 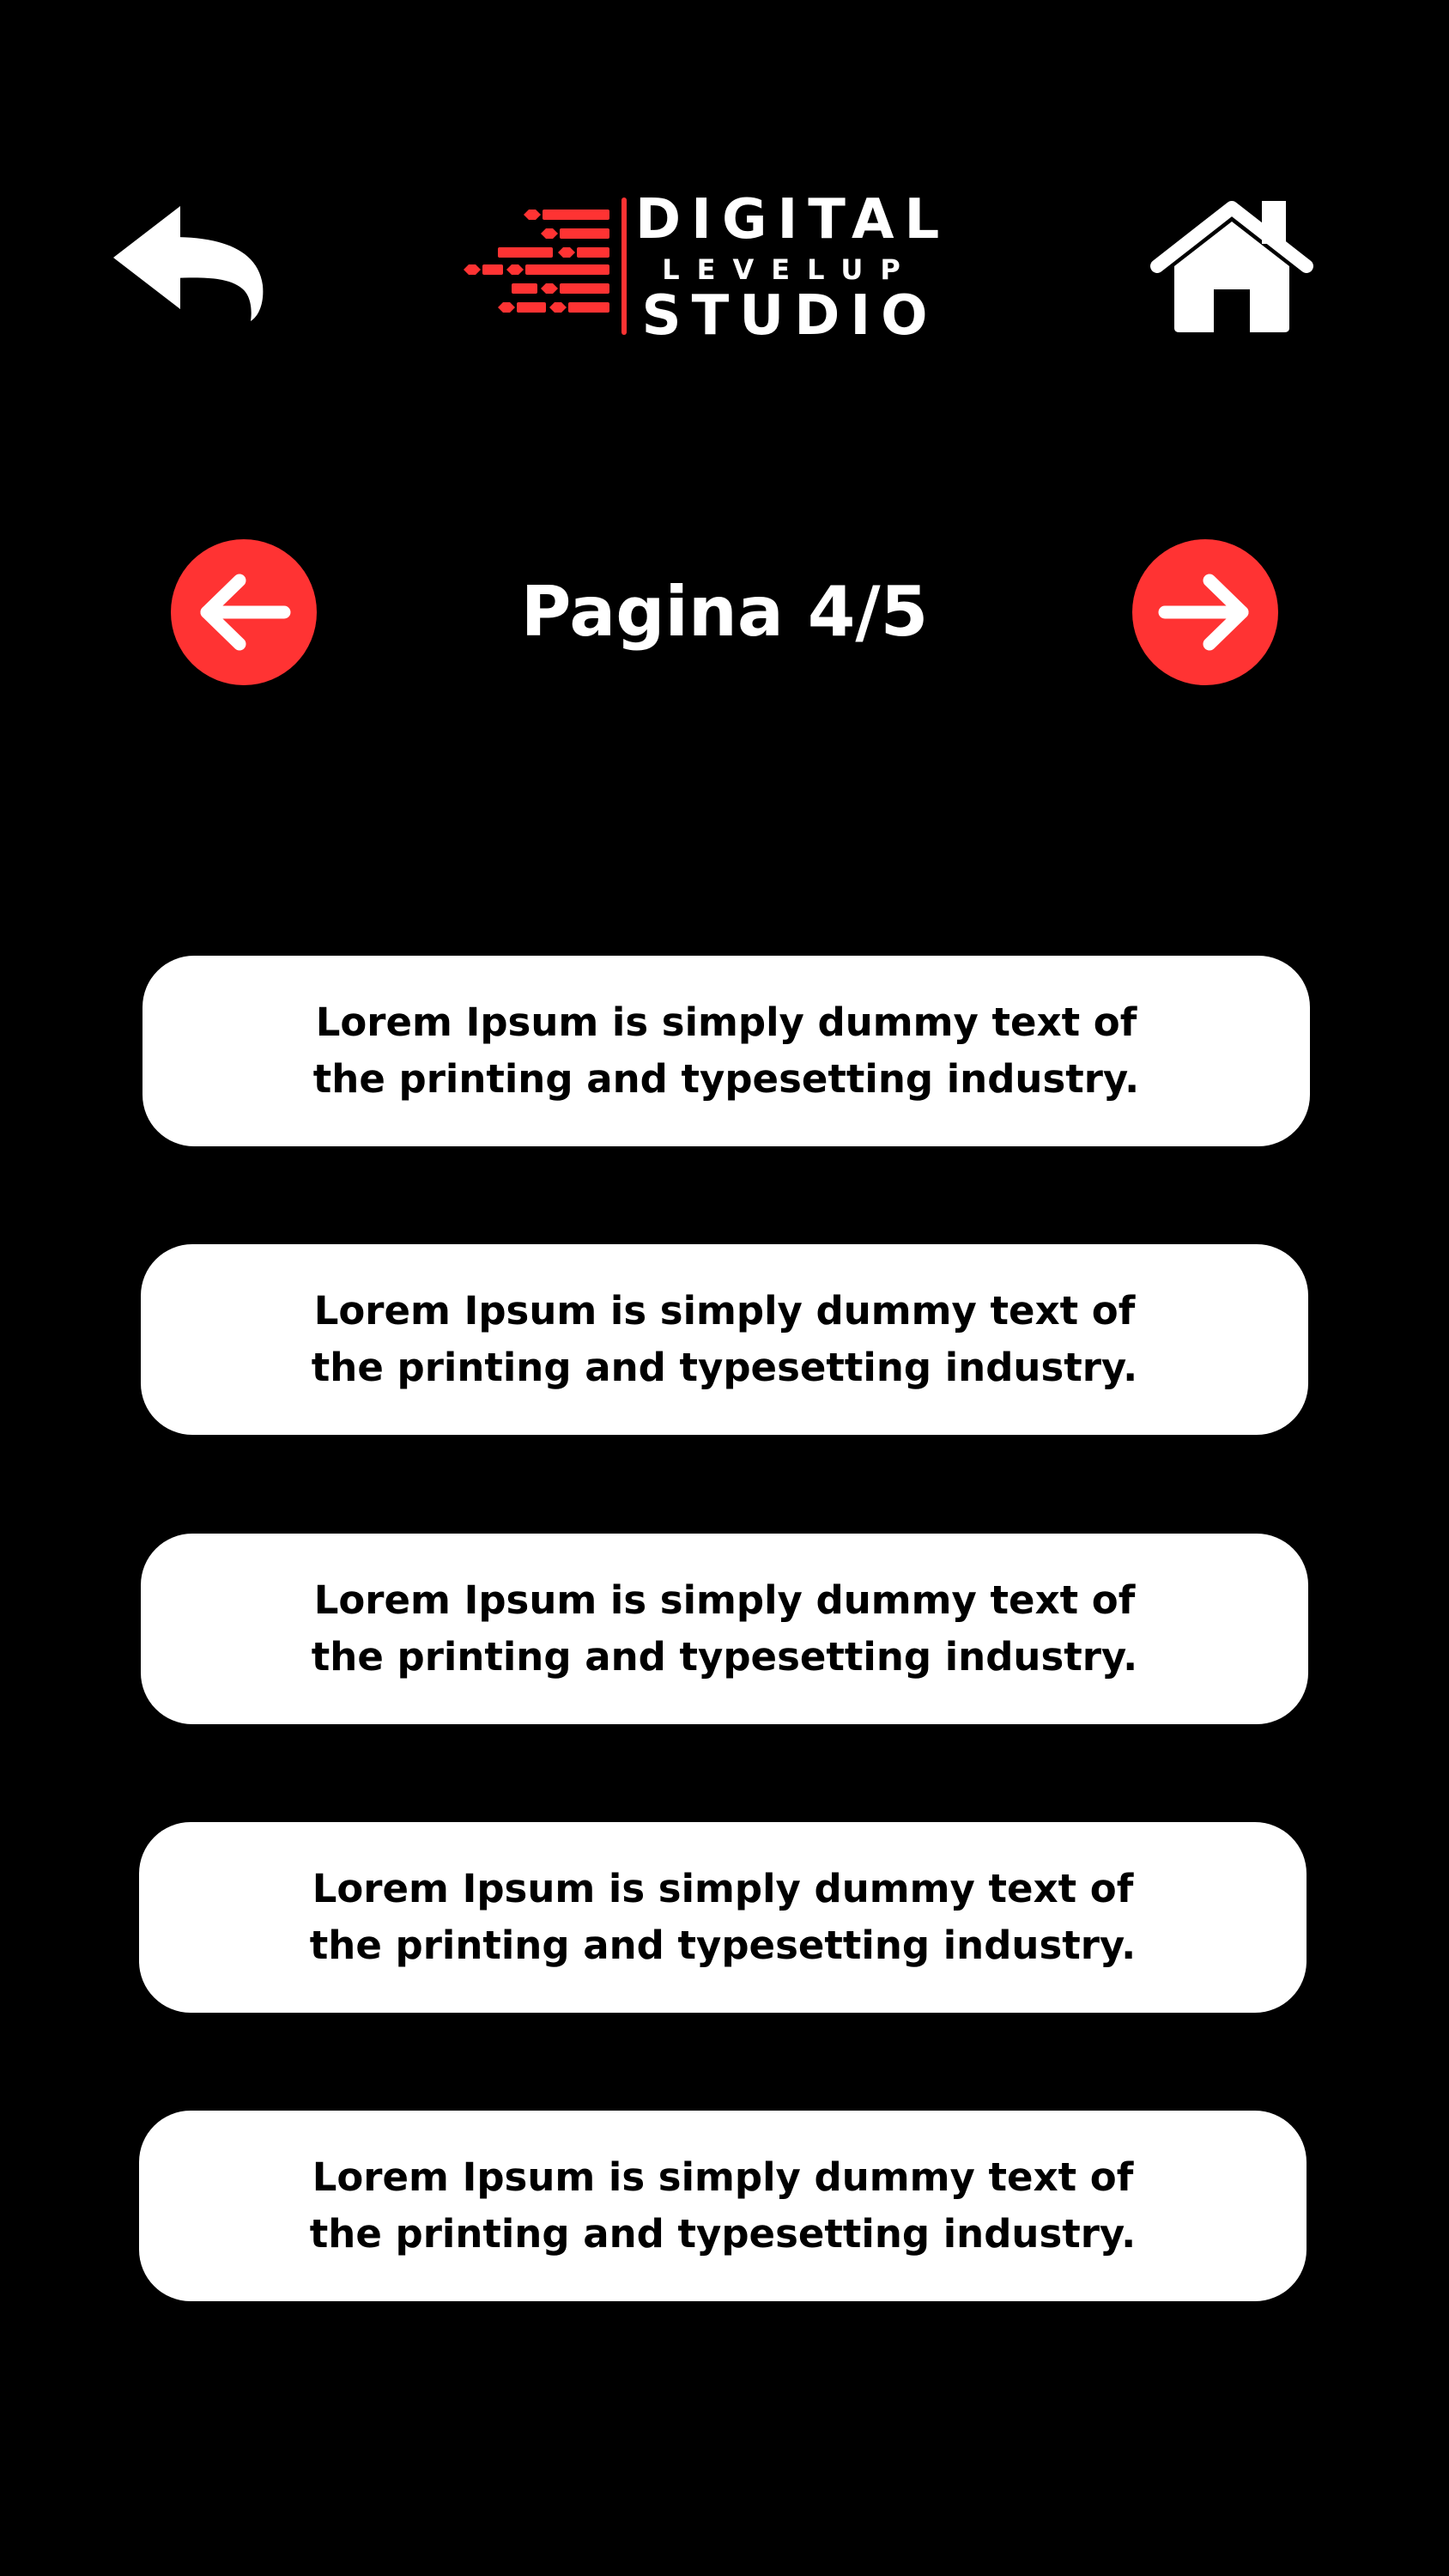 I want to click on home-button, so click(x=1231, y=265).